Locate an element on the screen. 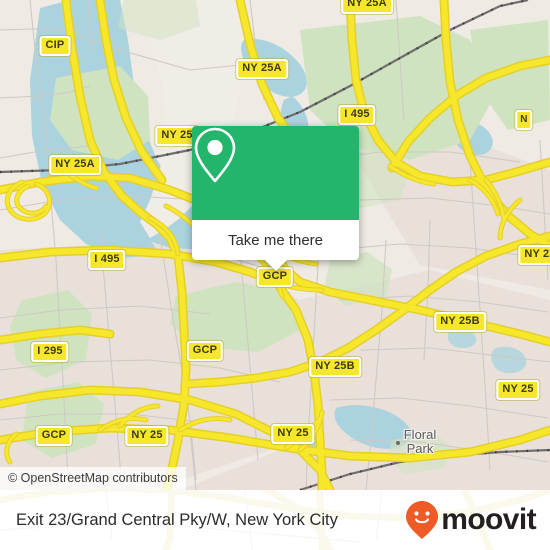  location-popup-card: Take me there is located at coordinates (275, 198).